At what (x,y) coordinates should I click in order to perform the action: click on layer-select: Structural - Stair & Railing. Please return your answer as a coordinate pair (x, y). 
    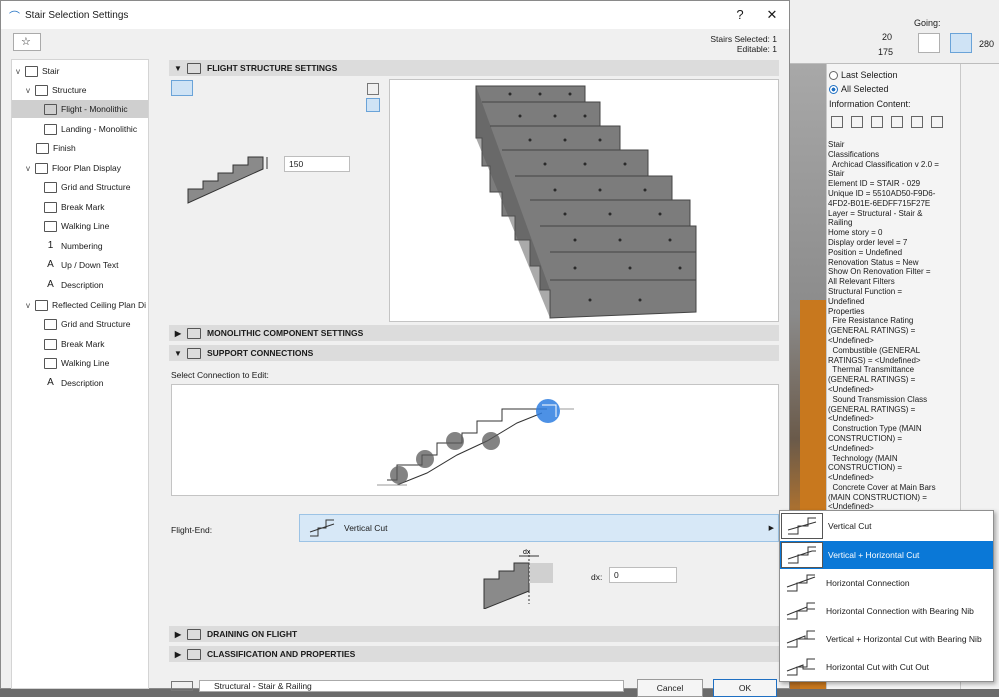
    Looking at the image, I should click on (411, 686).